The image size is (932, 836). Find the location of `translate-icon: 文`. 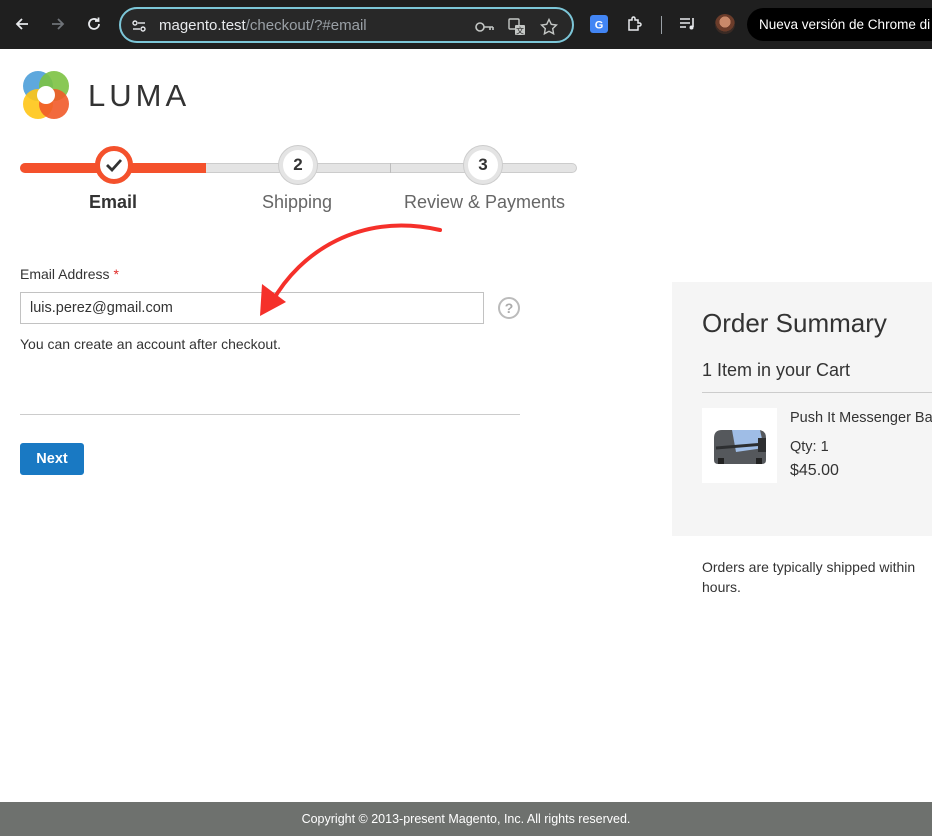

translate-icon: 文 is located at coordinates (517, 27).